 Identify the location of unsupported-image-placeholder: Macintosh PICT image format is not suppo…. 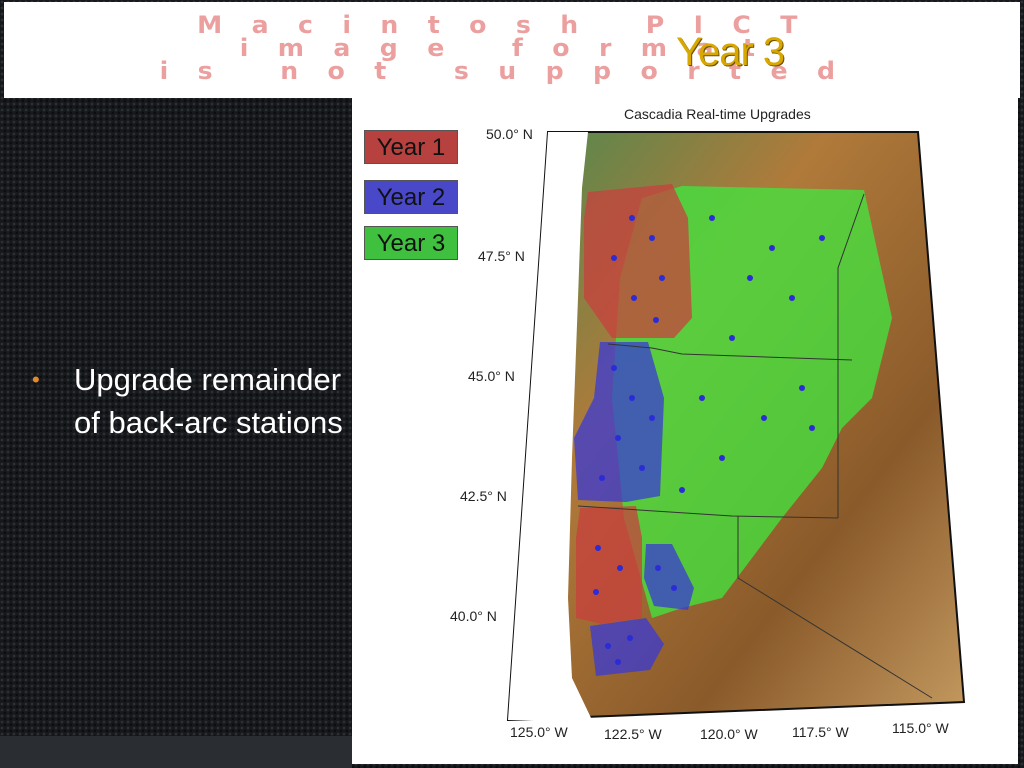
(512, 50).